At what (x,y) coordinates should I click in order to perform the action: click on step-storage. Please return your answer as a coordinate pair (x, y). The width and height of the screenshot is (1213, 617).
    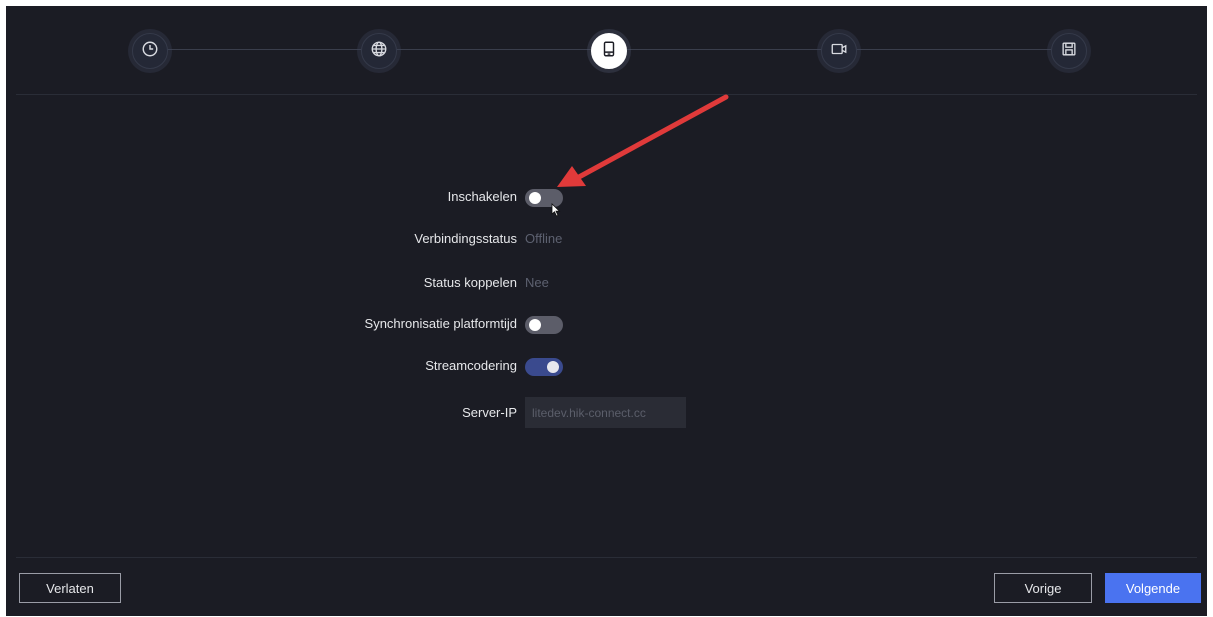
    Looking at the image, I should click on (1069, 51).